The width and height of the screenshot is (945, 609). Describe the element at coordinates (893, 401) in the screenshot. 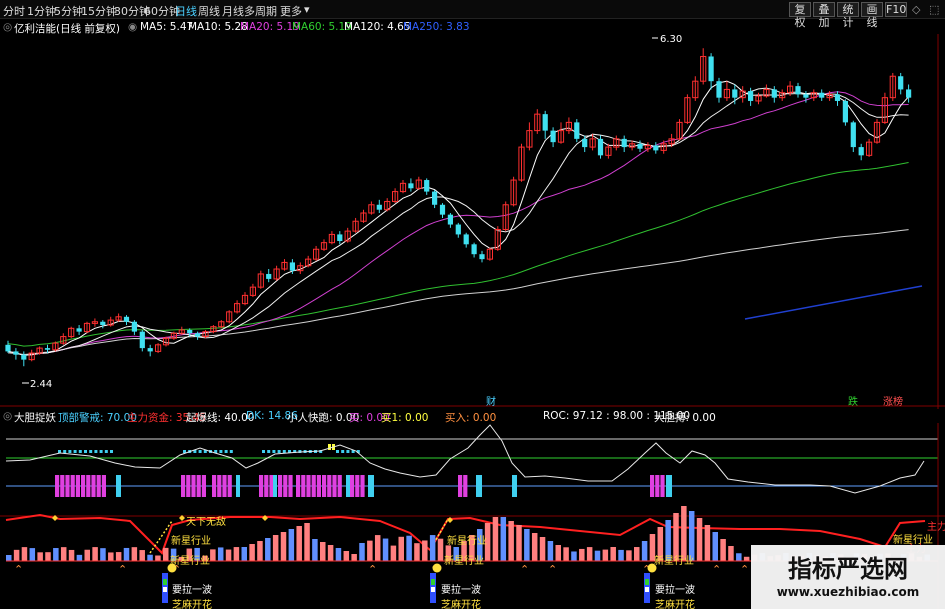

I see `event-marker: 涨榜` at that location.